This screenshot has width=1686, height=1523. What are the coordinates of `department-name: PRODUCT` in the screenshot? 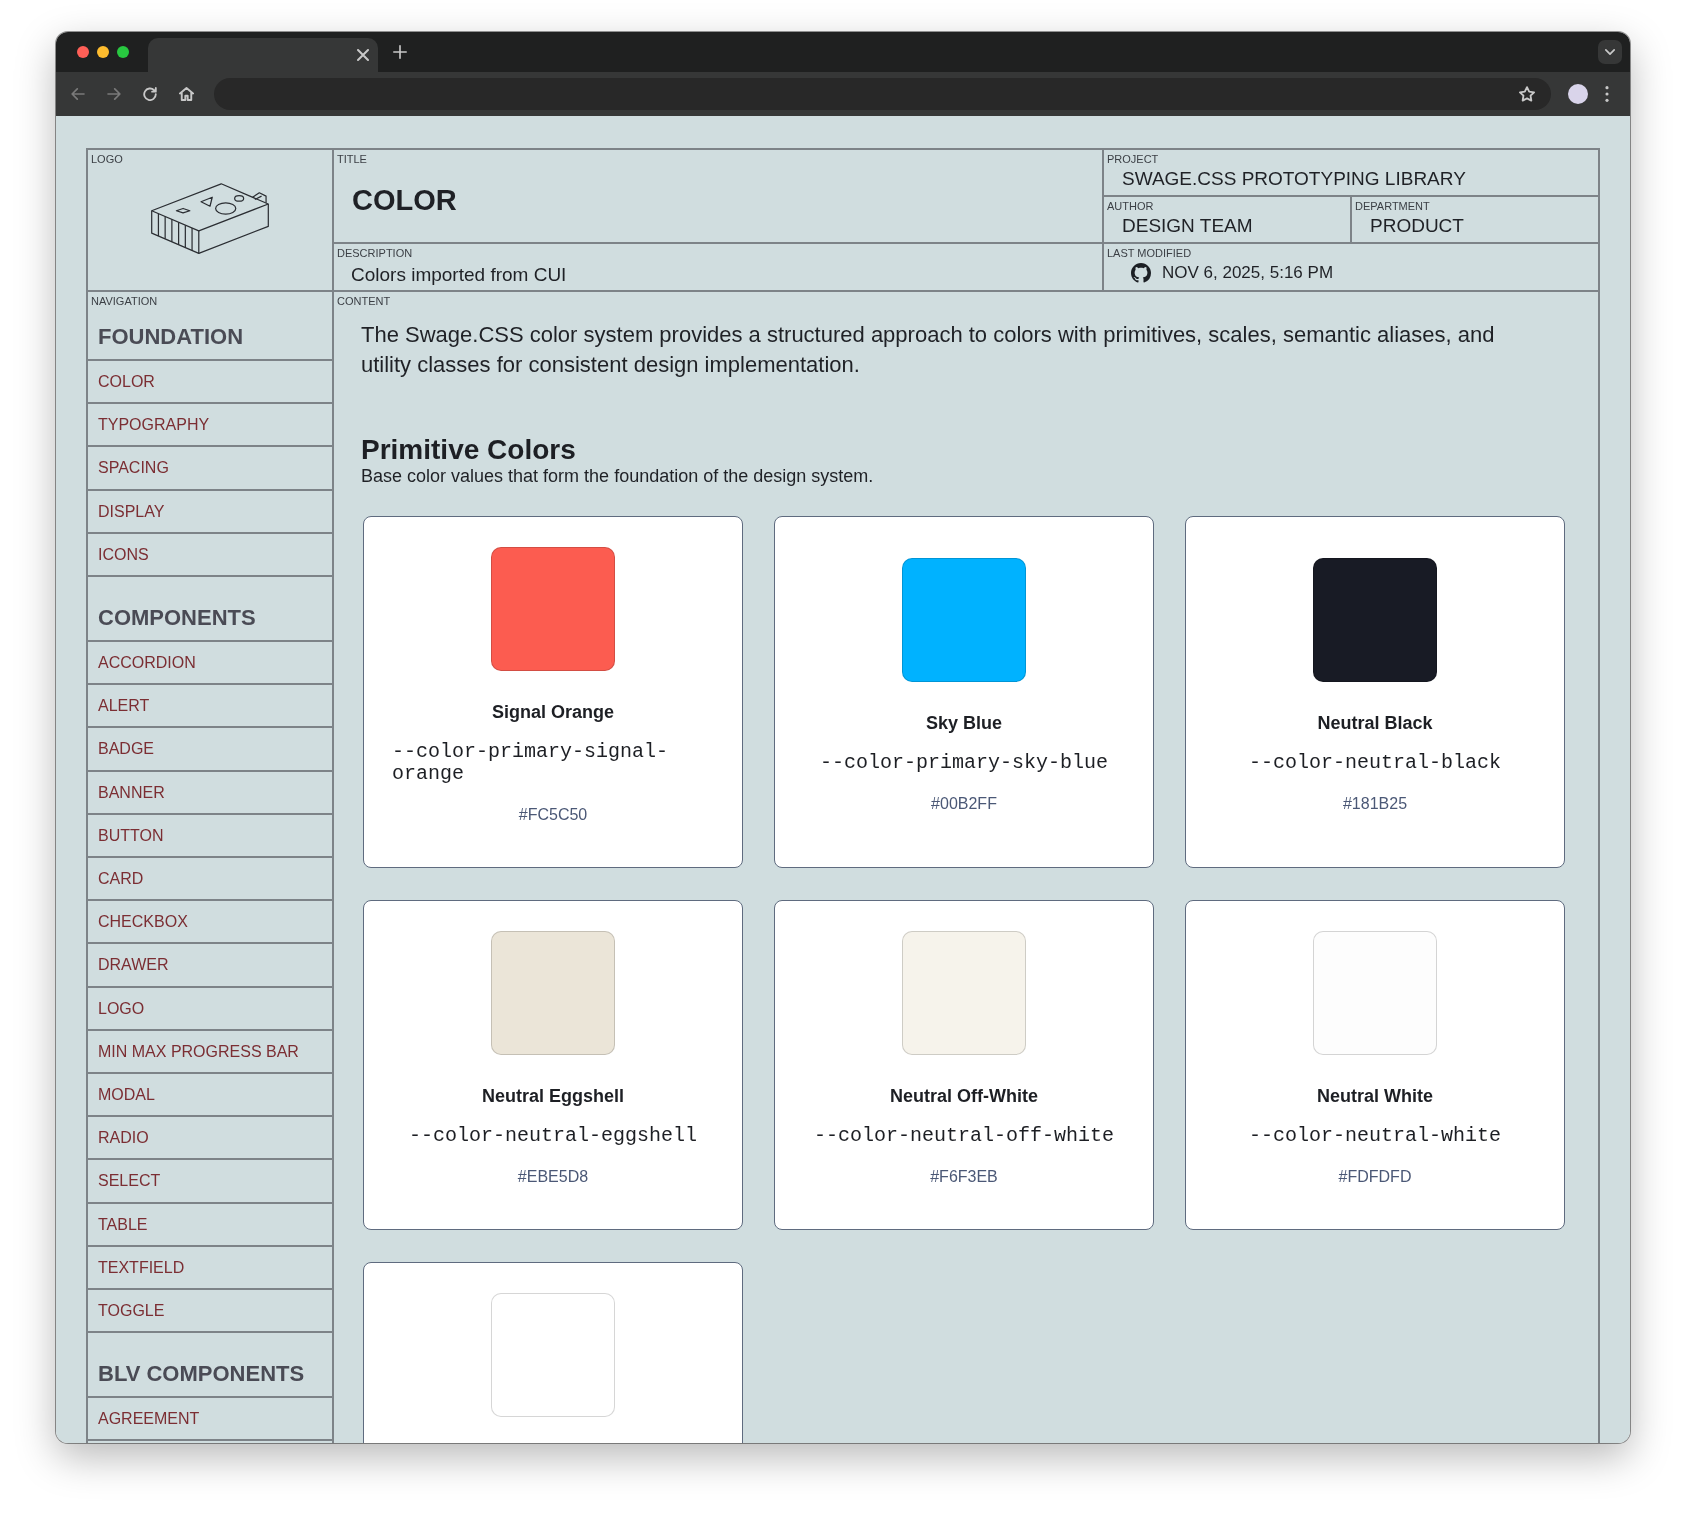 It's located at (1417, 226).